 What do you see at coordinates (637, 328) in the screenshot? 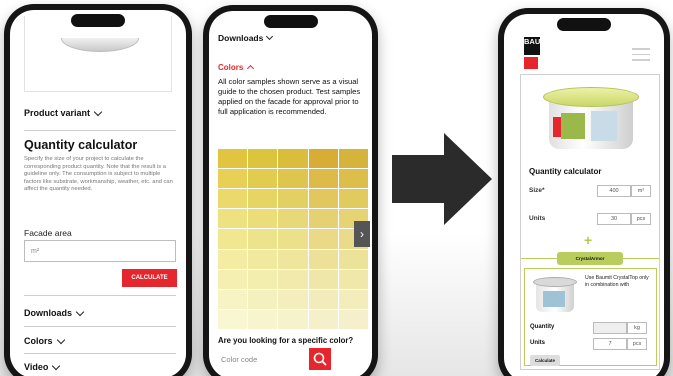
I see `quantity-unit: kg` at bounding box center [637, 328].